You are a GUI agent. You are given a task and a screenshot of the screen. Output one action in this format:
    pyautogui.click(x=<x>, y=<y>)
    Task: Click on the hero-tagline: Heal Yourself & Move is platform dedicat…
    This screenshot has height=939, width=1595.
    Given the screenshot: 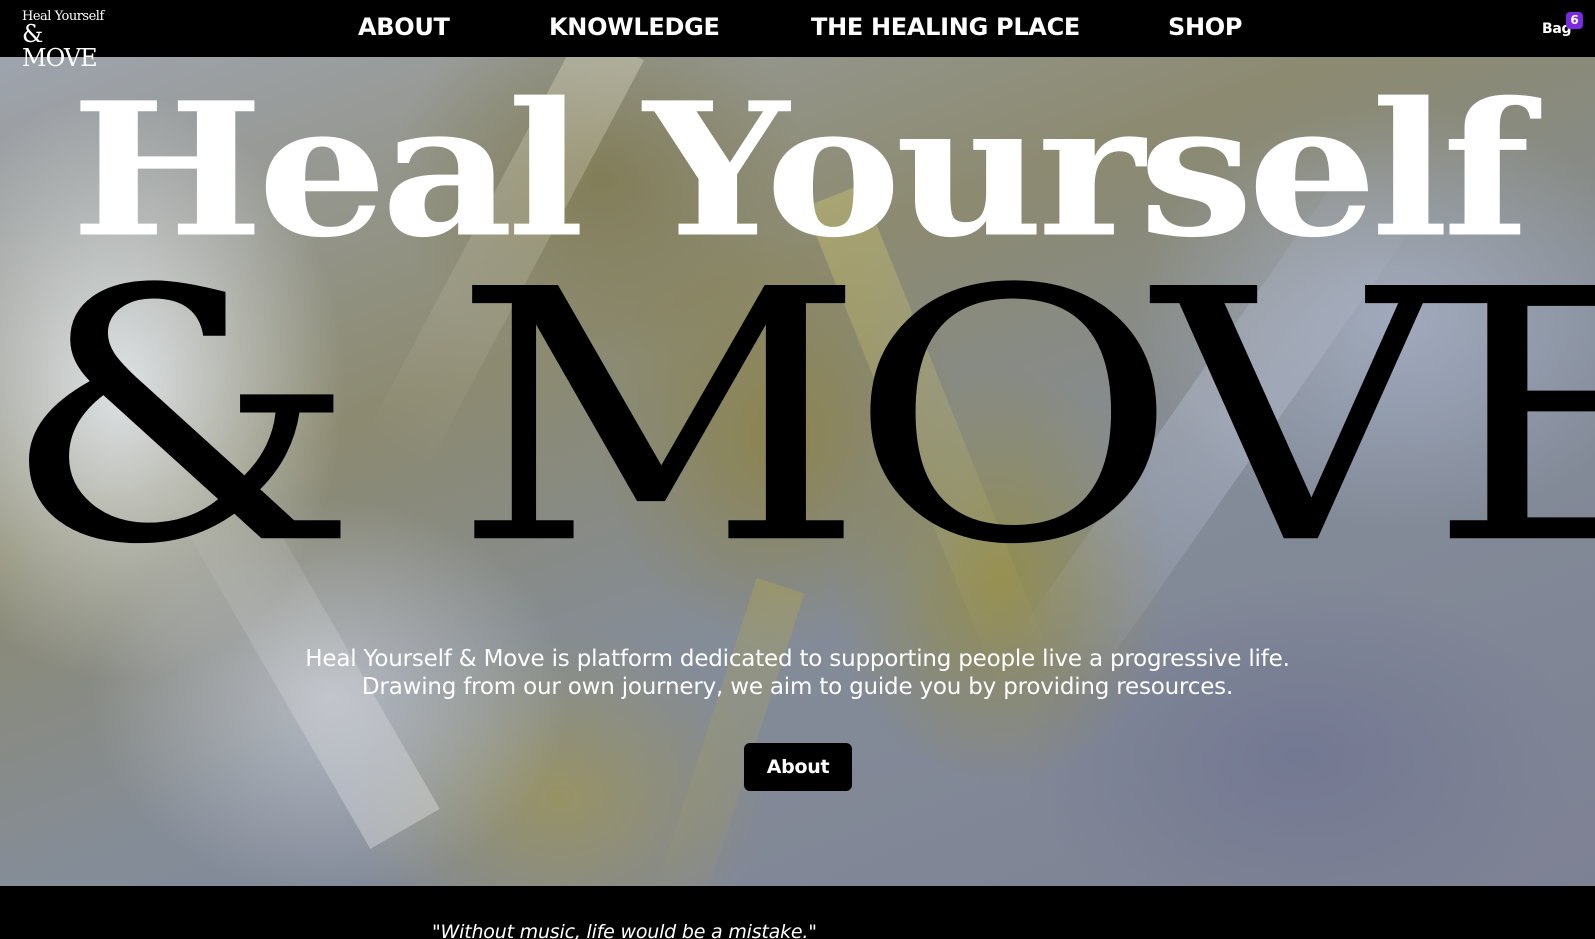 What is the action you would take?
    pyautogui.click(x=797, y=673)
    